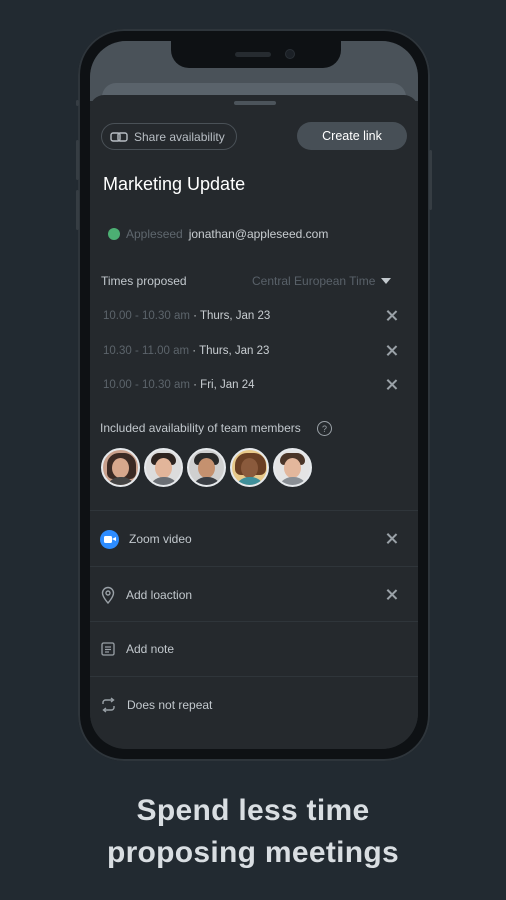  I want to click on repeat-icon, so click(108, 705).